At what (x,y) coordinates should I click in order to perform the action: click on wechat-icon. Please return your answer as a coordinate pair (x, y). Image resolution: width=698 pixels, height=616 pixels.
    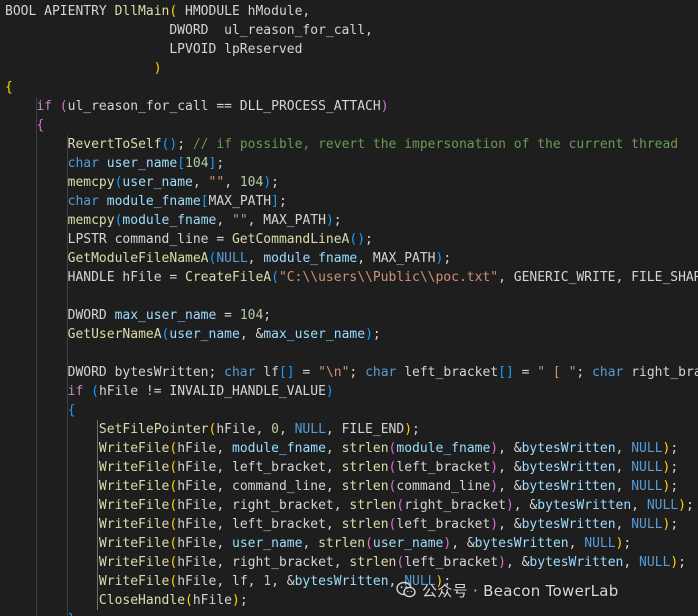
    Looking at the image, I should click on (406, 589).